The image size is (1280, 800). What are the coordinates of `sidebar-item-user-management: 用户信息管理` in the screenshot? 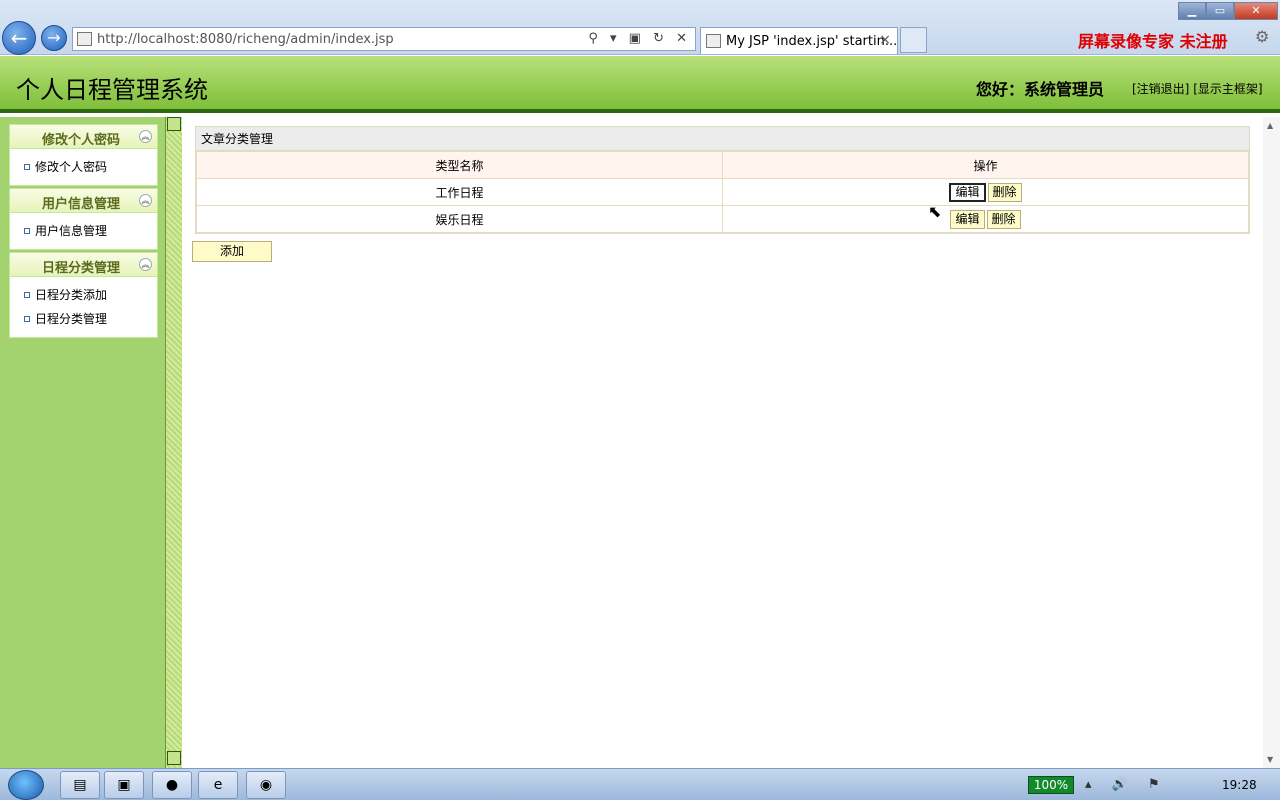 It's located at (83, 231).